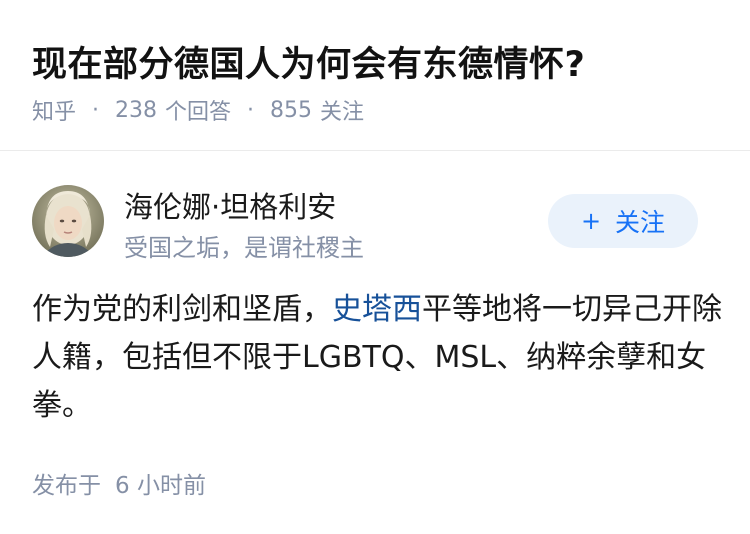 The width and height of the screenshot is (750, 534). Describe the element at coordinates (54, 110) in the screenshot. I see `source-label: 知乎` at that location.